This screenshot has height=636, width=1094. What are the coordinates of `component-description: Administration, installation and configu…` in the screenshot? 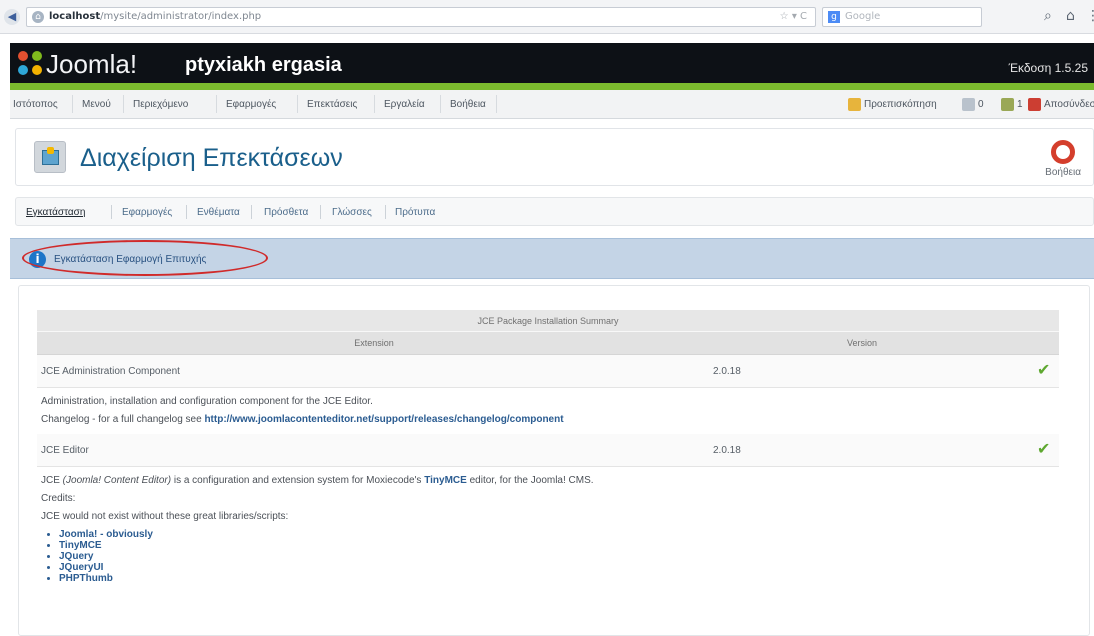 It's located at (548, 411).